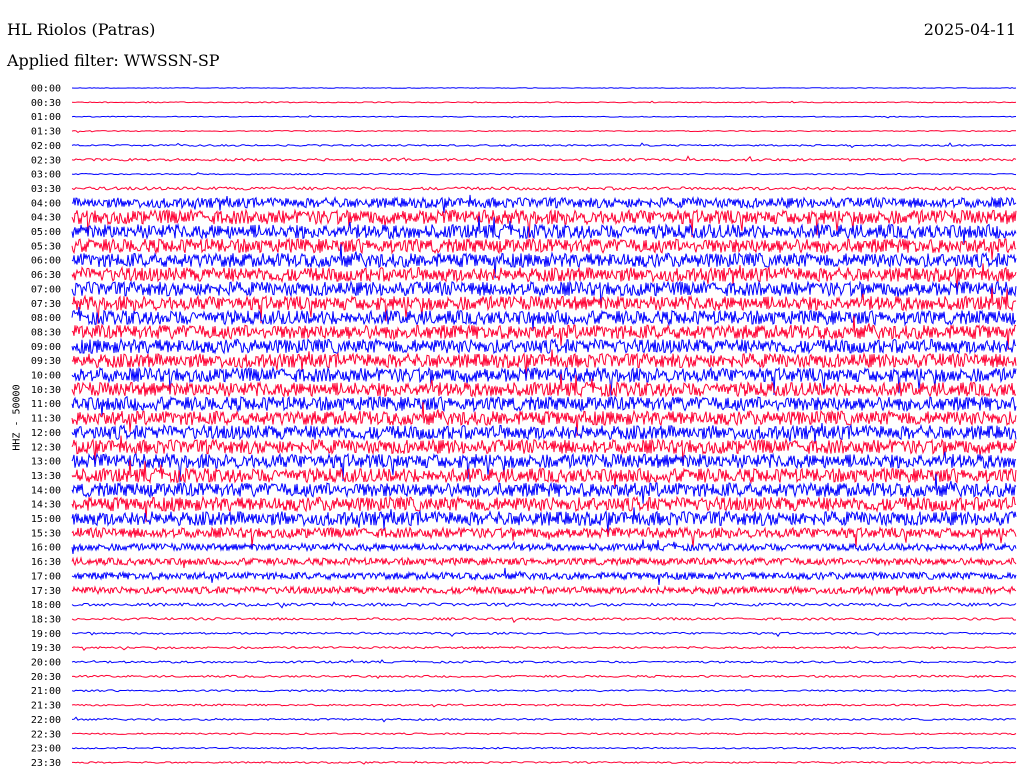 The image size is (1024, 780). I want to click on time-tick-label: 07:00, so click(46, 289).